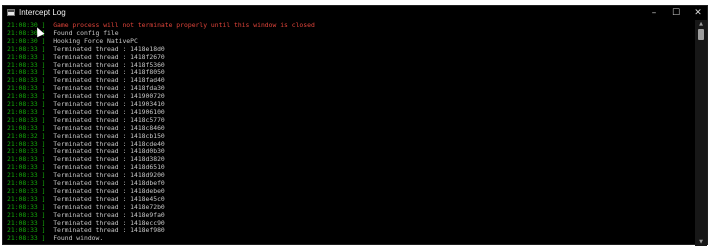  I want to click on log-message: Terminated thread : 1418cb150, so click(109, 135).